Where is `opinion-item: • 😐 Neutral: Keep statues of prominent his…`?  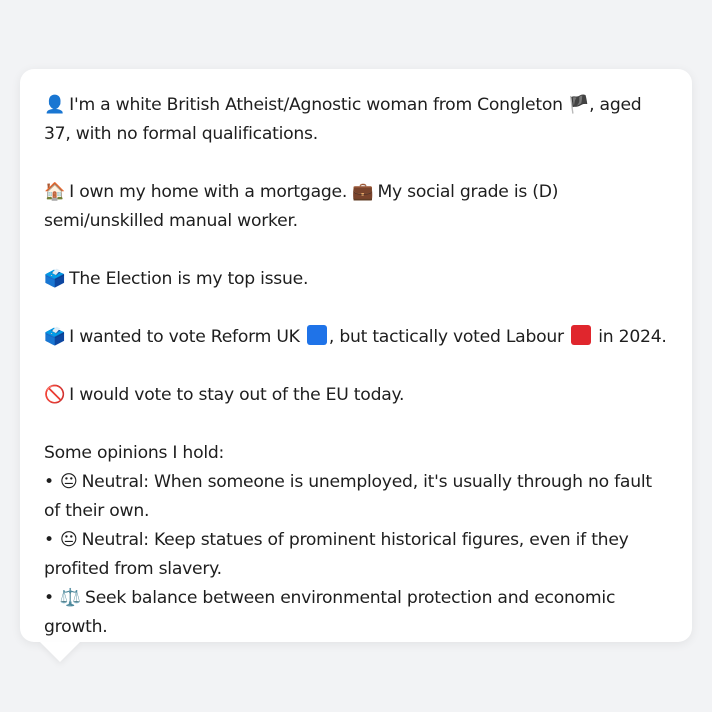
opinion-item: • 😐 Neutral: Keep statues of prominent his… is located at coordinates (358, 555).